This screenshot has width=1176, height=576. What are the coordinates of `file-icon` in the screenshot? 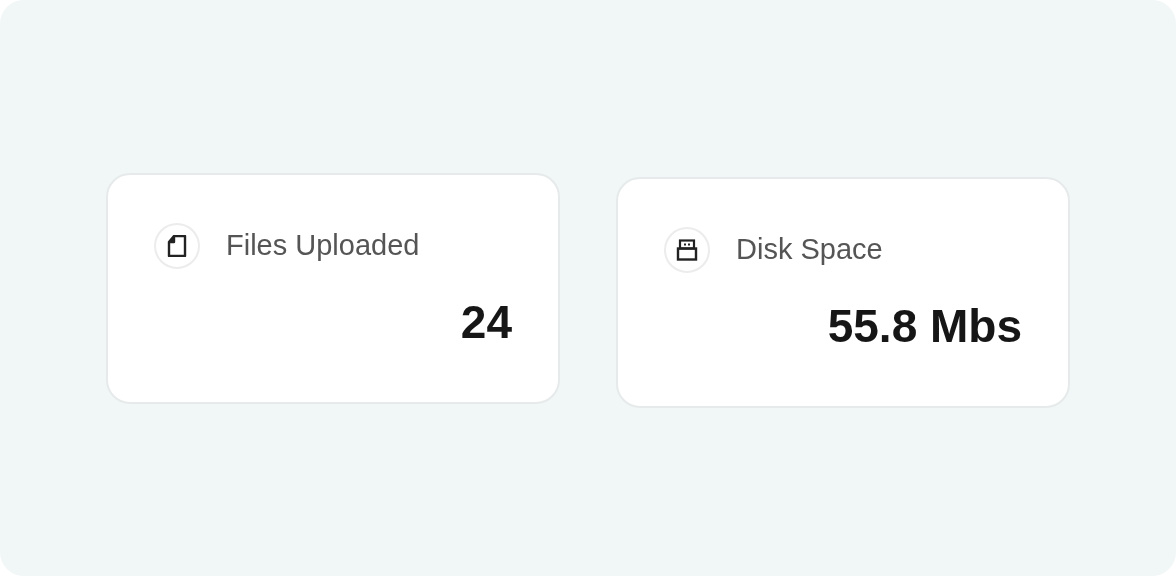 It's located at (177, 245).